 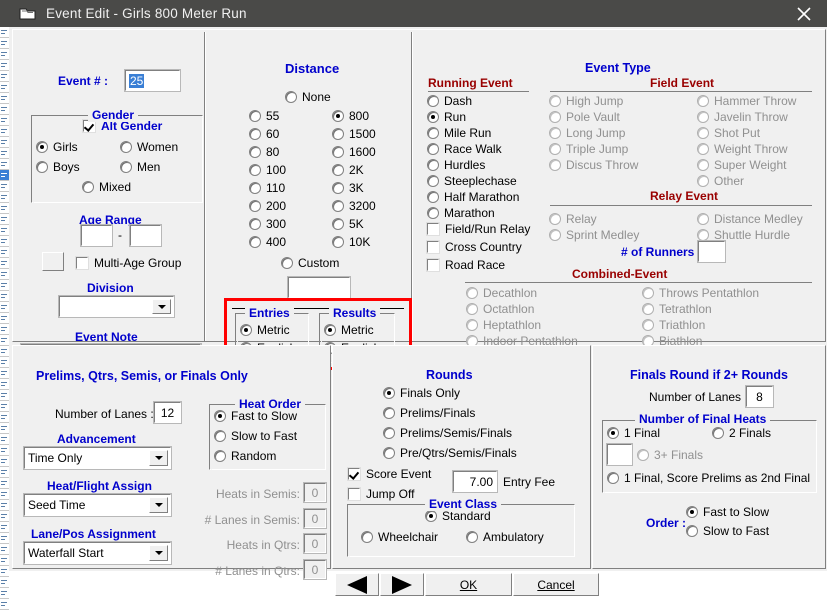 I want to click on field-triple-jump-radio: Triple Jump, so click(x=588, y=149).